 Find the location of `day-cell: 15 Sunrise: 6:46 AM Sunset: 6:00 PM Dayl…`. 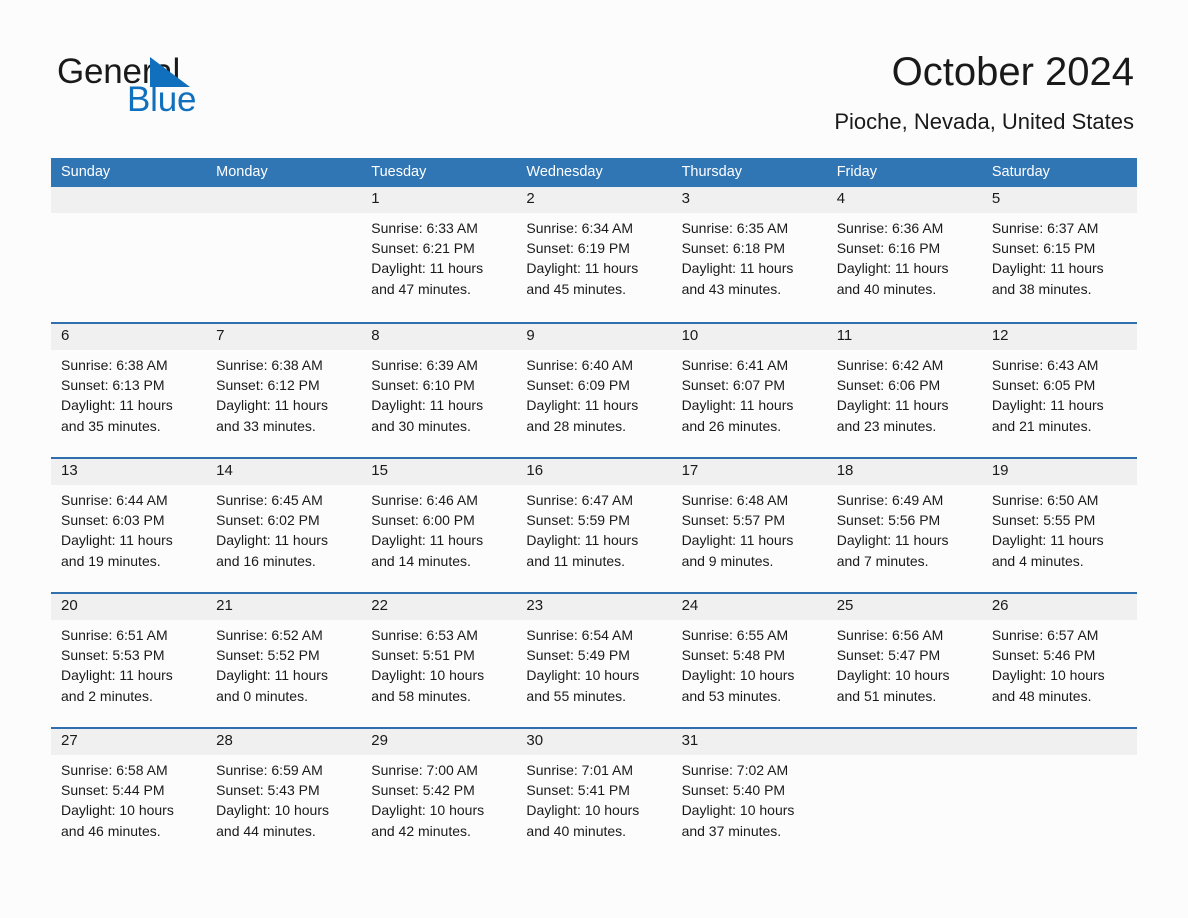

day-cell: 15 Sunrise: 6:46 AM Sunset: 6:00 PM Dayl… is located at coordinates (438, 526).